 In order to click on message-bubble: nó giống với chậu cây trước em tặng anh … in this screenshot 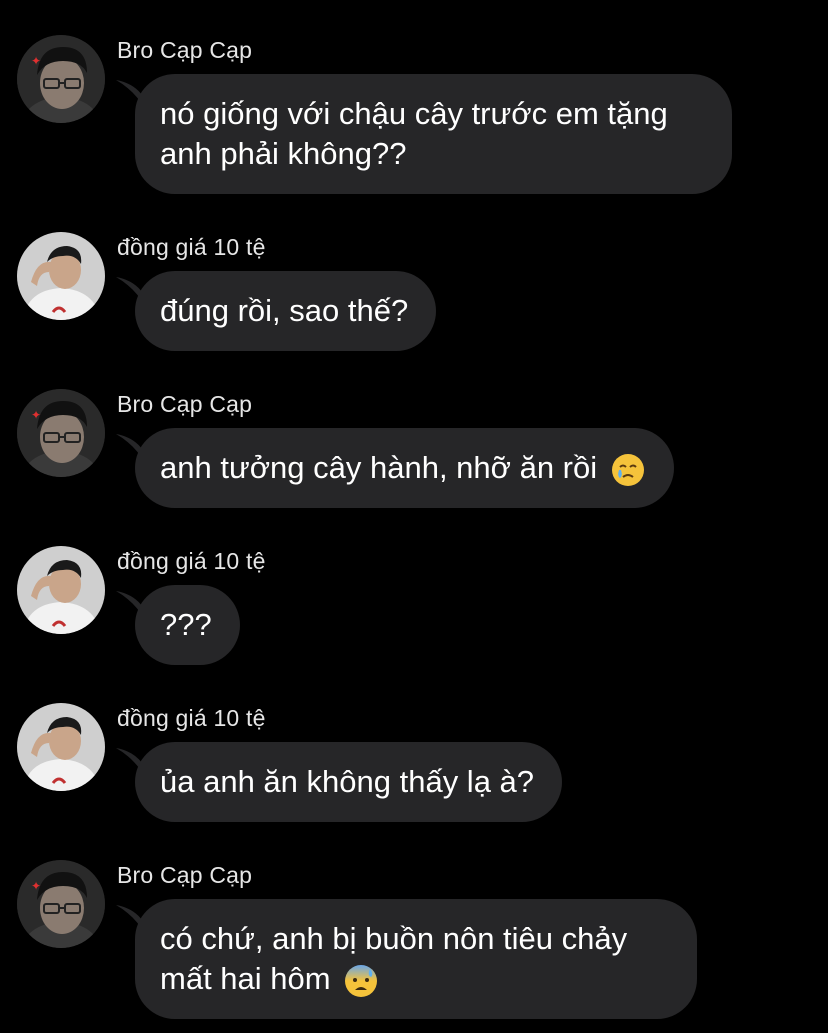, I will do `click(433, 134)`.